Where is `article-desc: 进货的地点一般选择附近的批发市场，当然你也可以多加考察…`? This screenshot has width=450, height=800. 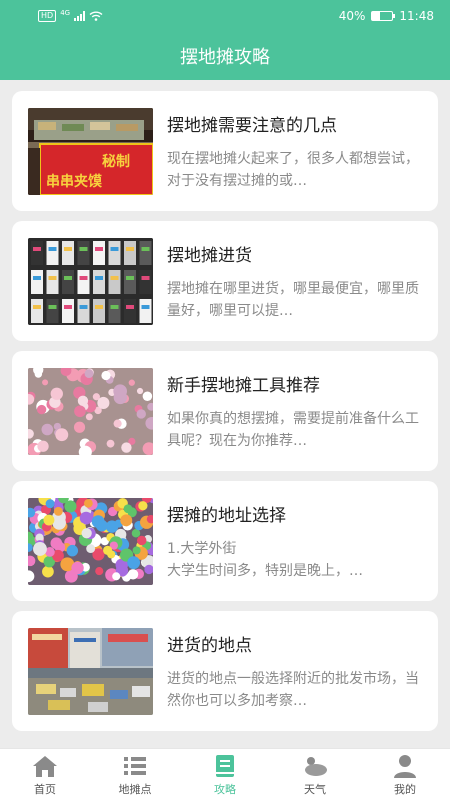
article-desc: 进货的地点一般选择附近的批发市场，当然你也可以多加考察… is located at coordinates (293, 689).